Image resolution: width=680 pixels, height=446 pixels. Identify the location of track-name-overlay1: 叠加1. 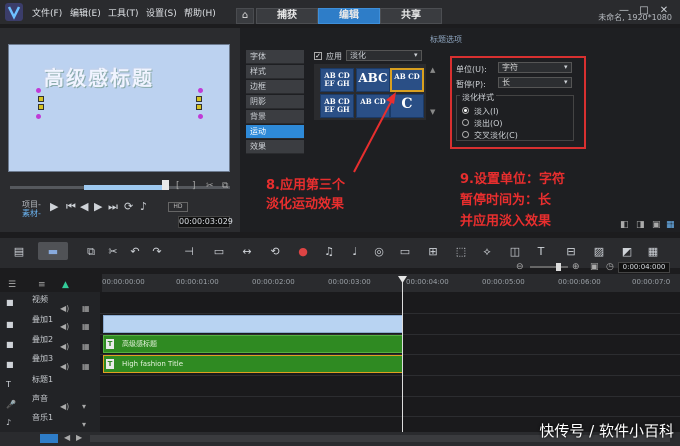
(43, 319).